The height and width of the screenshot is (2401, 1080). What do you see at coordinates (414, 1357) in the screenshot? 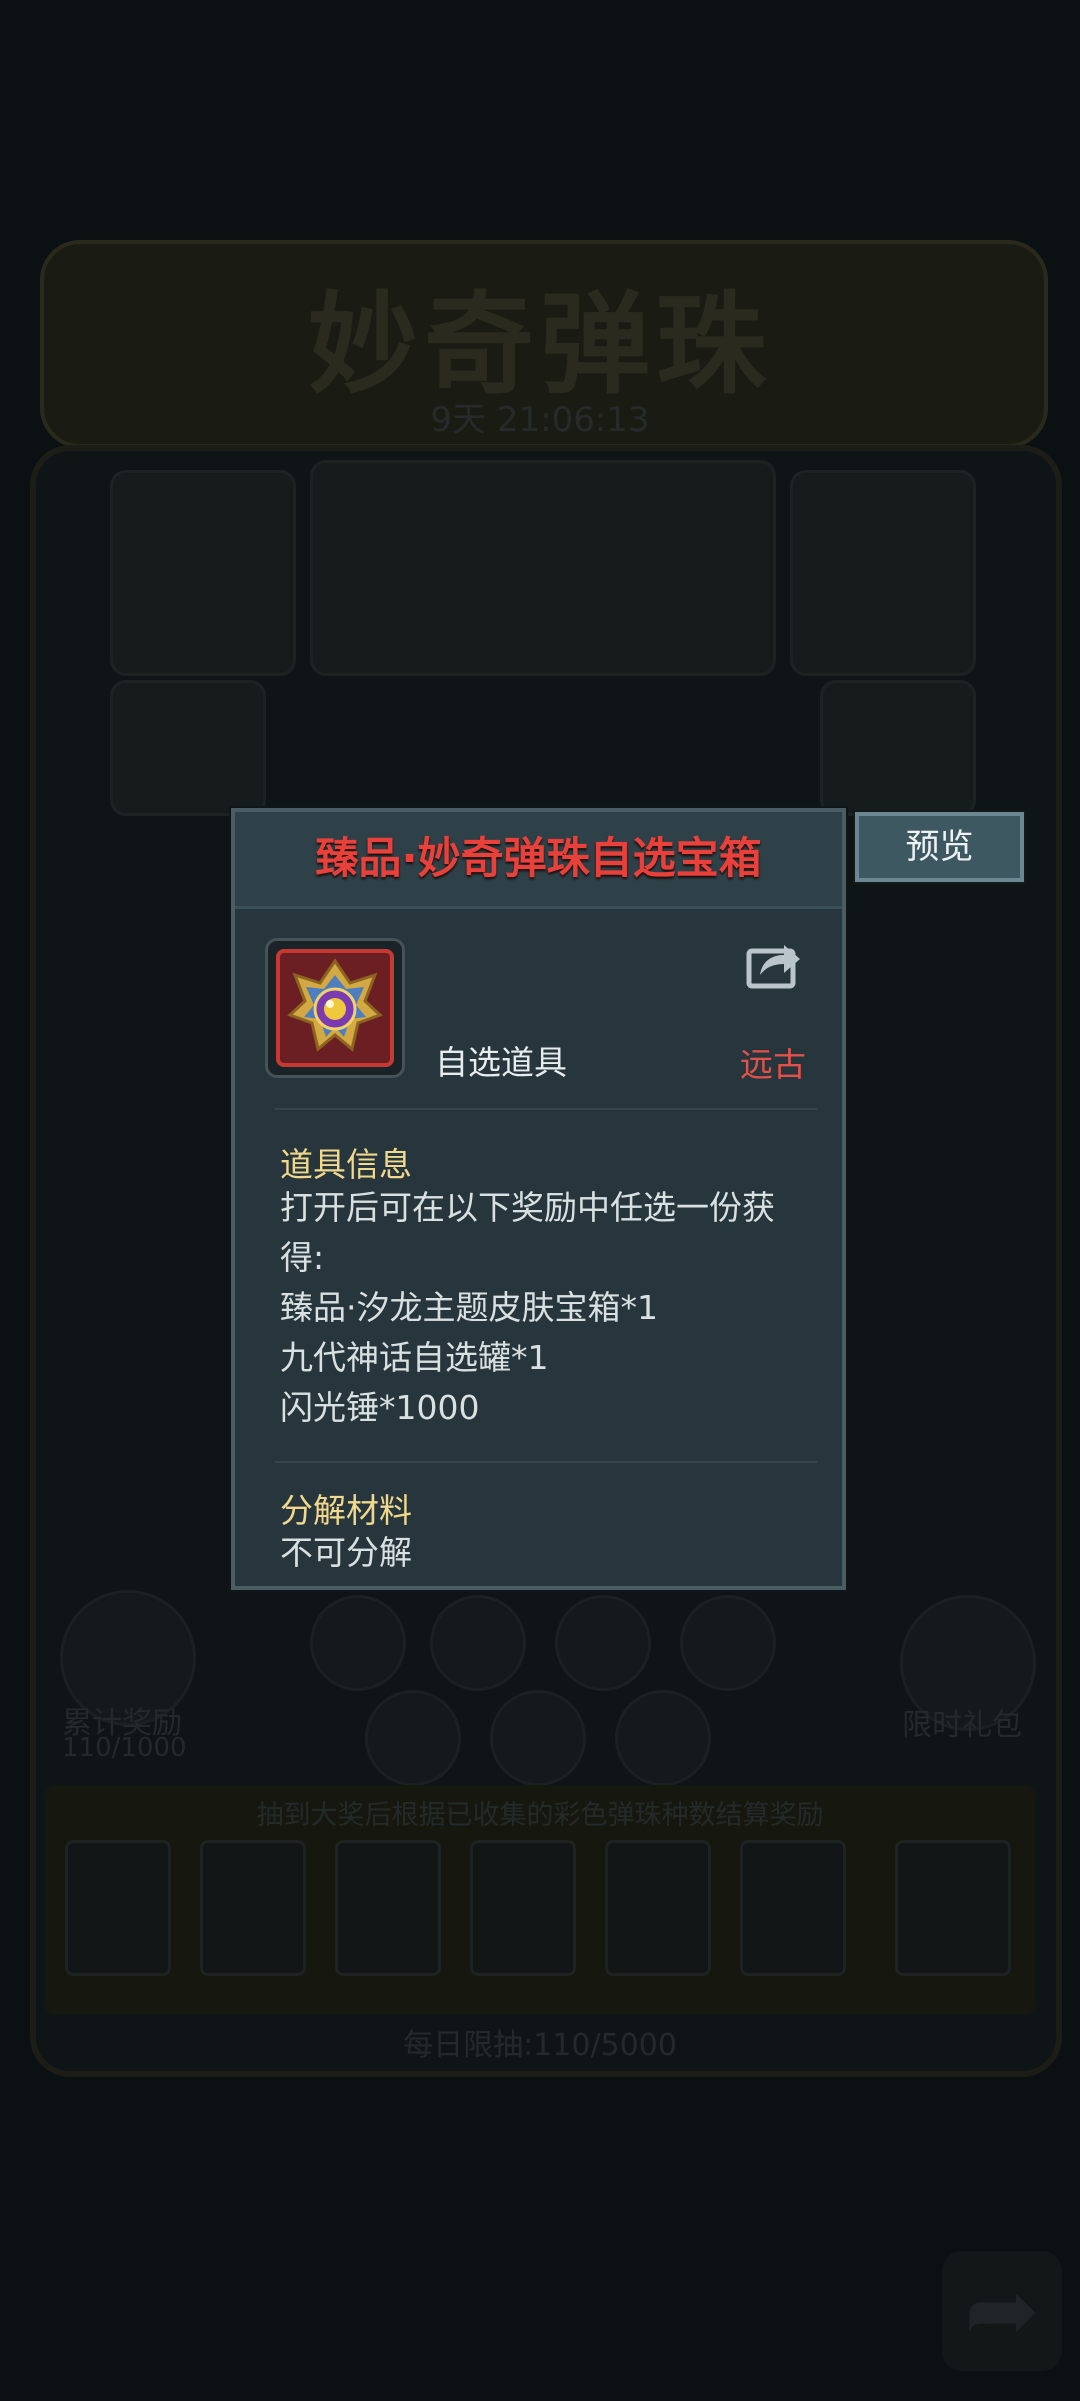
I see `description-line: 九代神话自选罐*1` at bounding box center [414, 1357].